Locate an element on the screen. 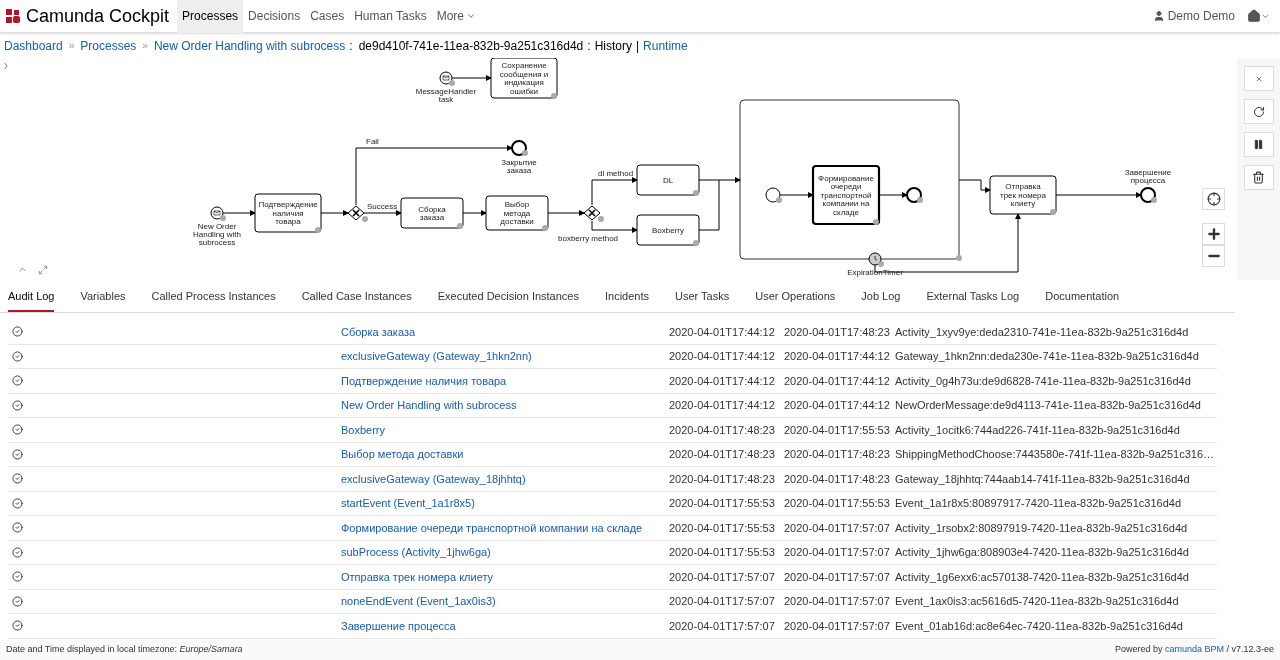  user-menu: Demo Demo is located at coordinates (1193, 16).